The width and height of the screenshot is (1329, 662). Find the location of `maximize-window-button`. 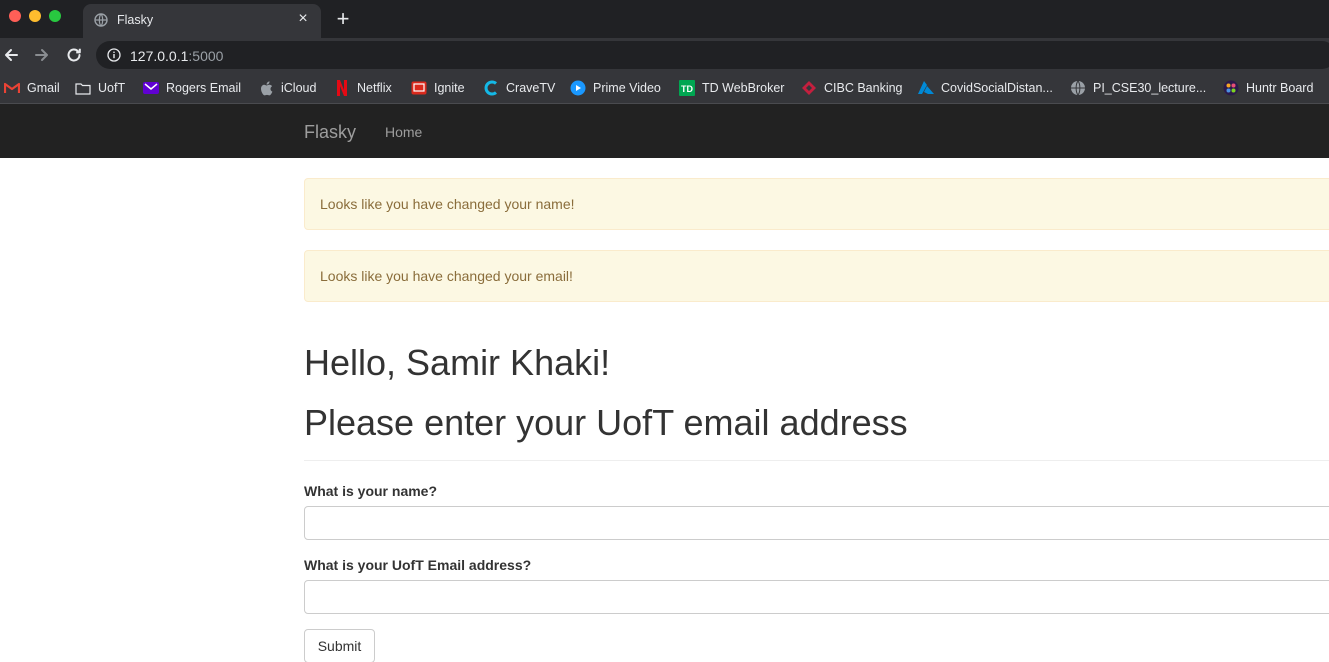

maximize-window-button is located at coordinates (55, 16).